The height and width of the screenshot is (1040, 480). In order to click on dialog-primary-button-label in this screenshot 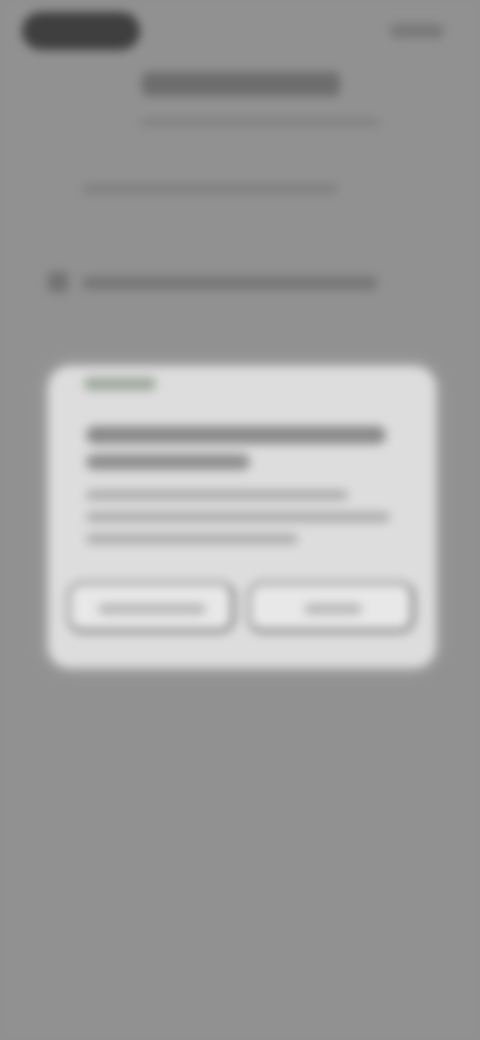, I will do `click(333, 609)`.